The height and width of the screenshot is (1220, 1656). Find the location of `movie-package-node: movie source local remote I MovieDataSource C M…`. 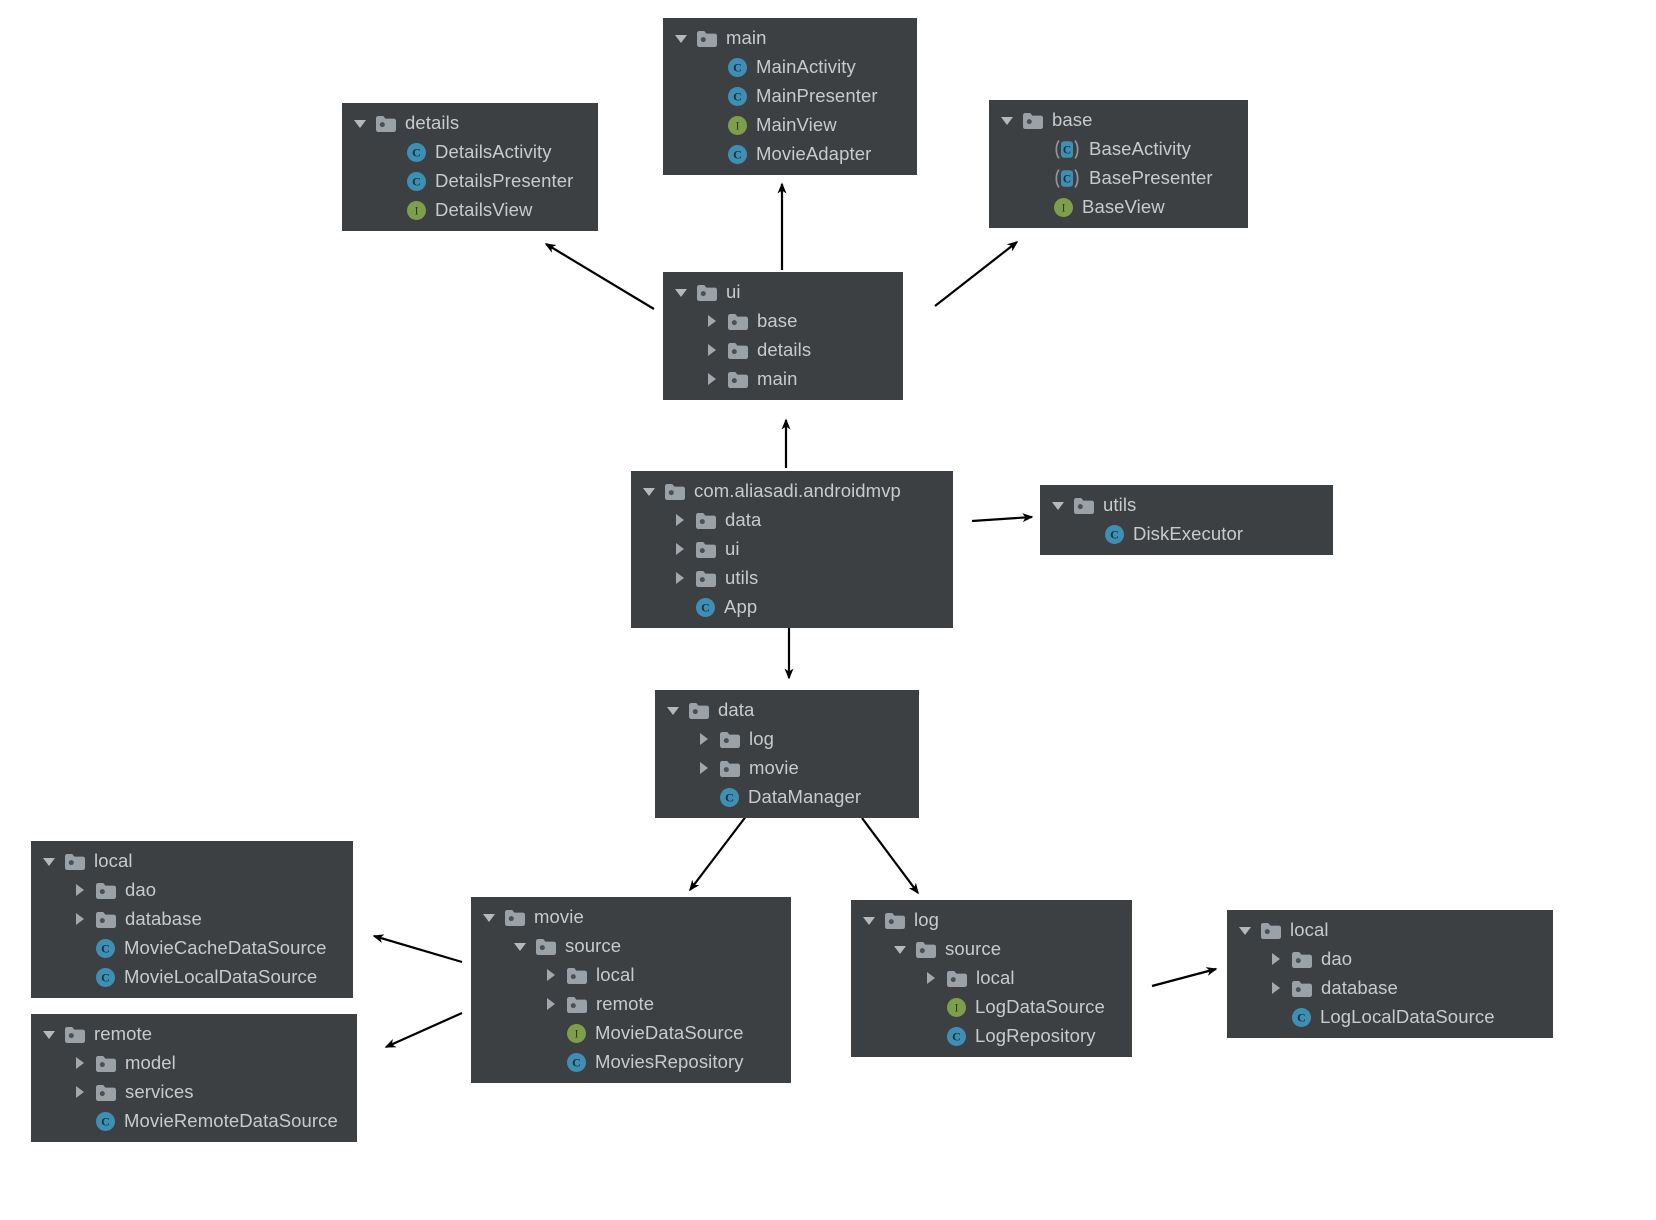

movie-package-node: movie source local remote I MovieDataSource C M… is located at coordinates (631, 990).